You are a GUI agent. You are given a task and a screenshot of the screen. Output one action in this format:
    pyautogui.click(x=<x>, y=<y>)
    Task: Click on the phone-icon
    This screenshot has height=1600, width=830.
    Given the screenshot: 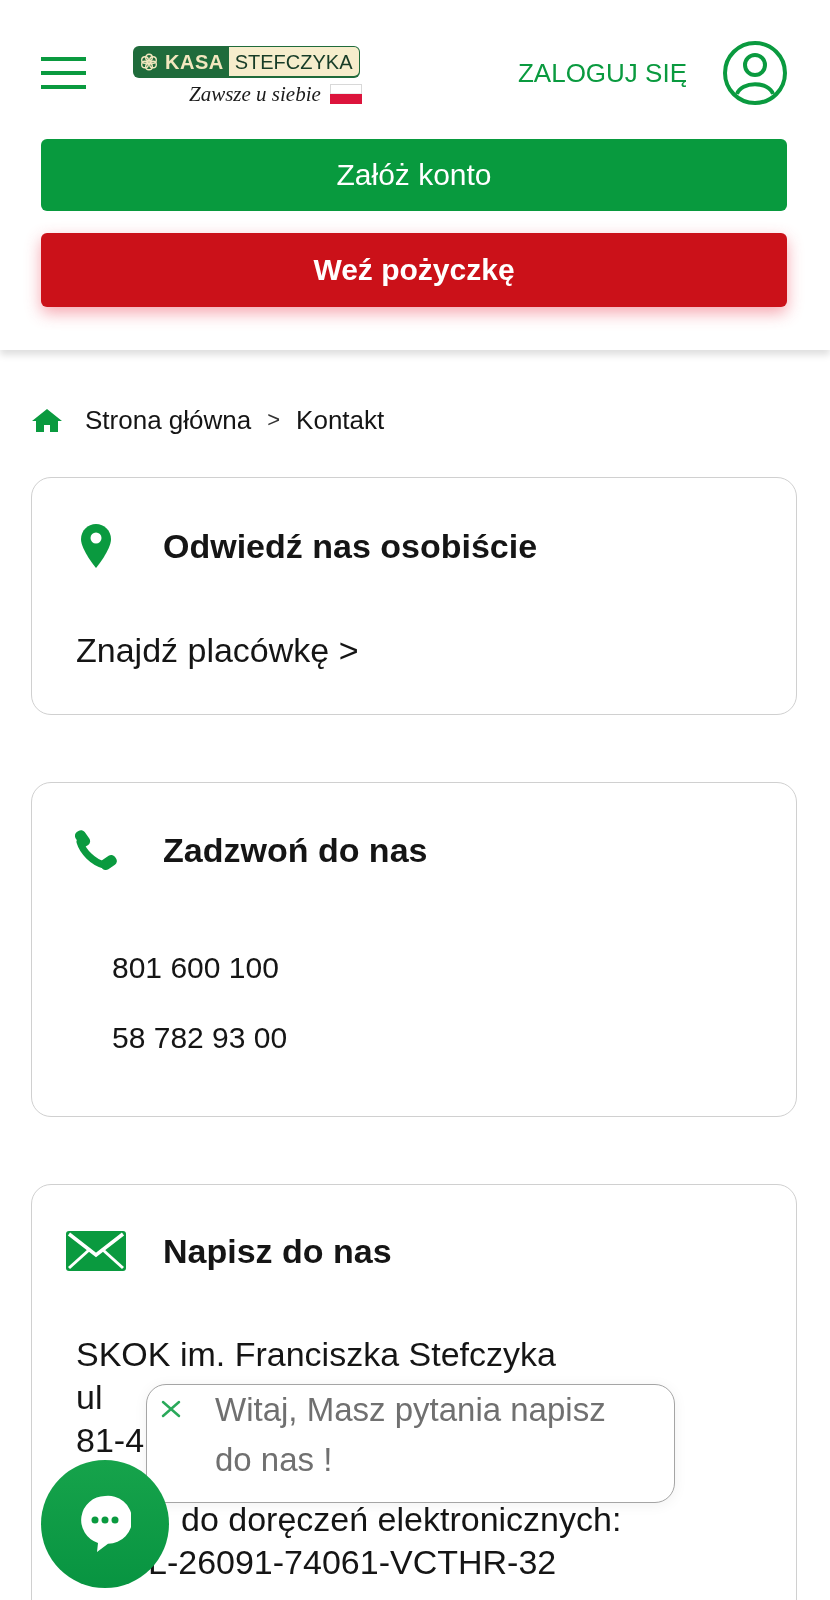 What is the action you would take?
    pyautogui.click(x=96, y=850)
    